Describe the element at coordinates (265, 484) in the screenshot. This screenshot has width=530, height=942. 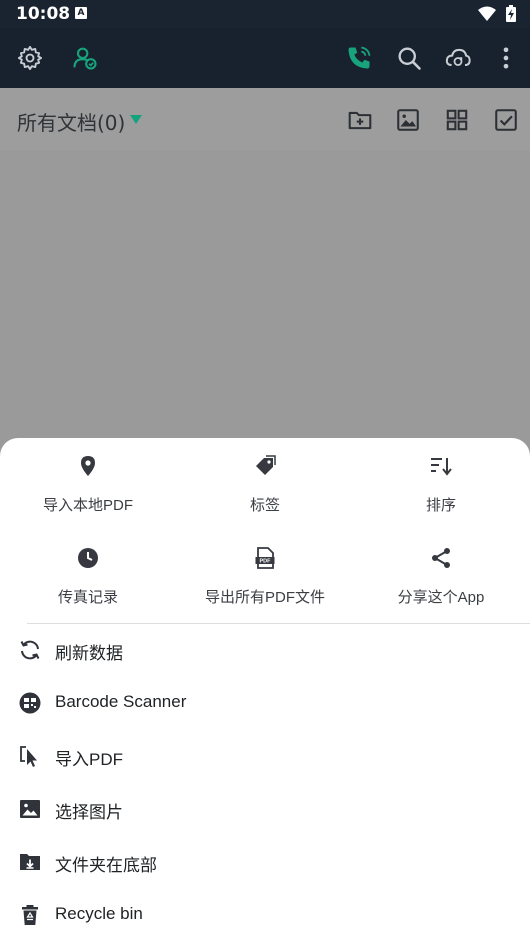
I see `grid-item-tags: 标签` at that location.